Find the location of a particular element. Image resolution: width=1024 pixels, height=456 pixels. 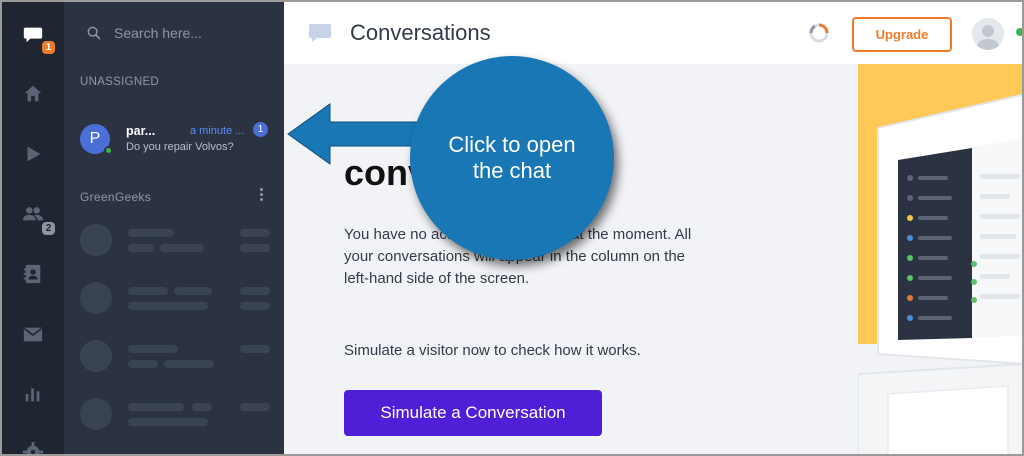

callout-bubble: Click to open the chat is located at coordinates (512, 158).